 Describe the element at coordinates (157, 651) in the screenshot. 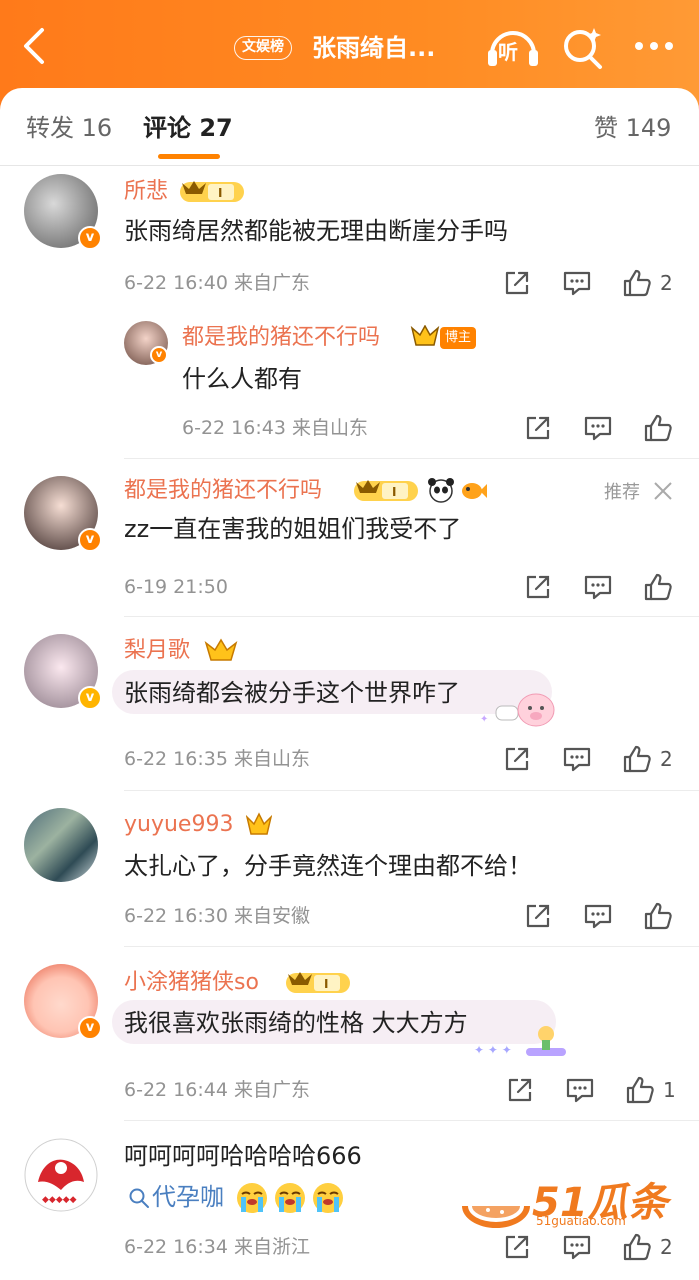

I see `username: 梨月歌` at that location.